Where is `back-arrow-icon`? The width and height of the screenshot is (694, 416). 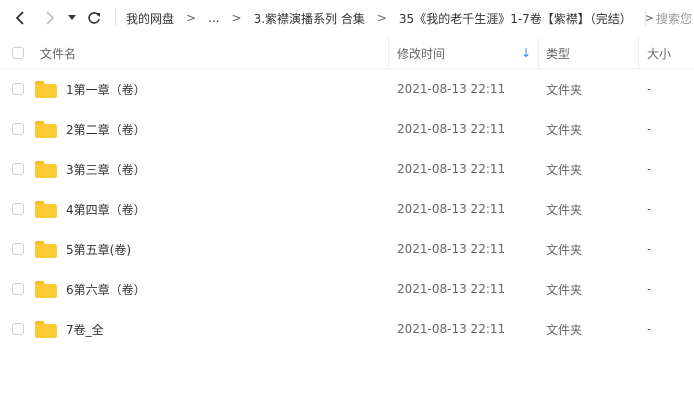
back-arrow-icon is located at coordinates (19, 18).